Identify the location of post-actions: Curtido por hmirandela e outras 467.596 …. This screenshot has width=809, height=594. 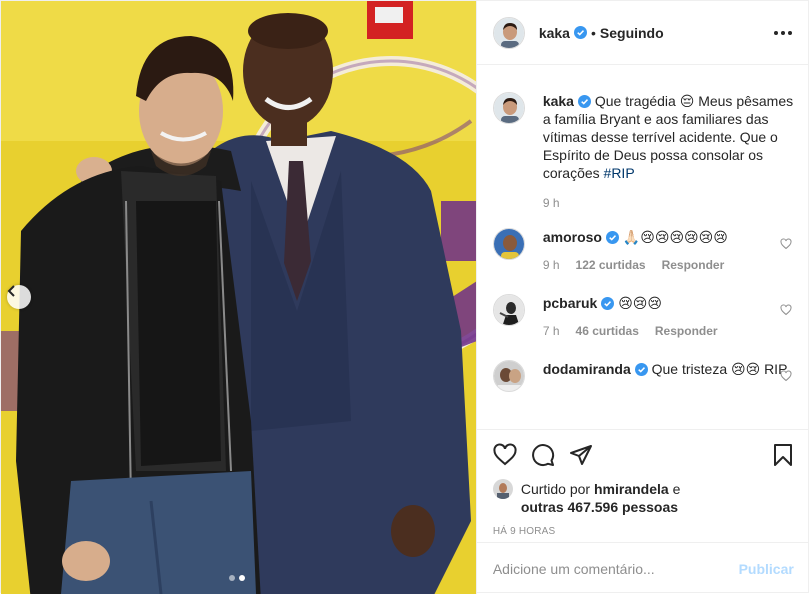
(642, 483).